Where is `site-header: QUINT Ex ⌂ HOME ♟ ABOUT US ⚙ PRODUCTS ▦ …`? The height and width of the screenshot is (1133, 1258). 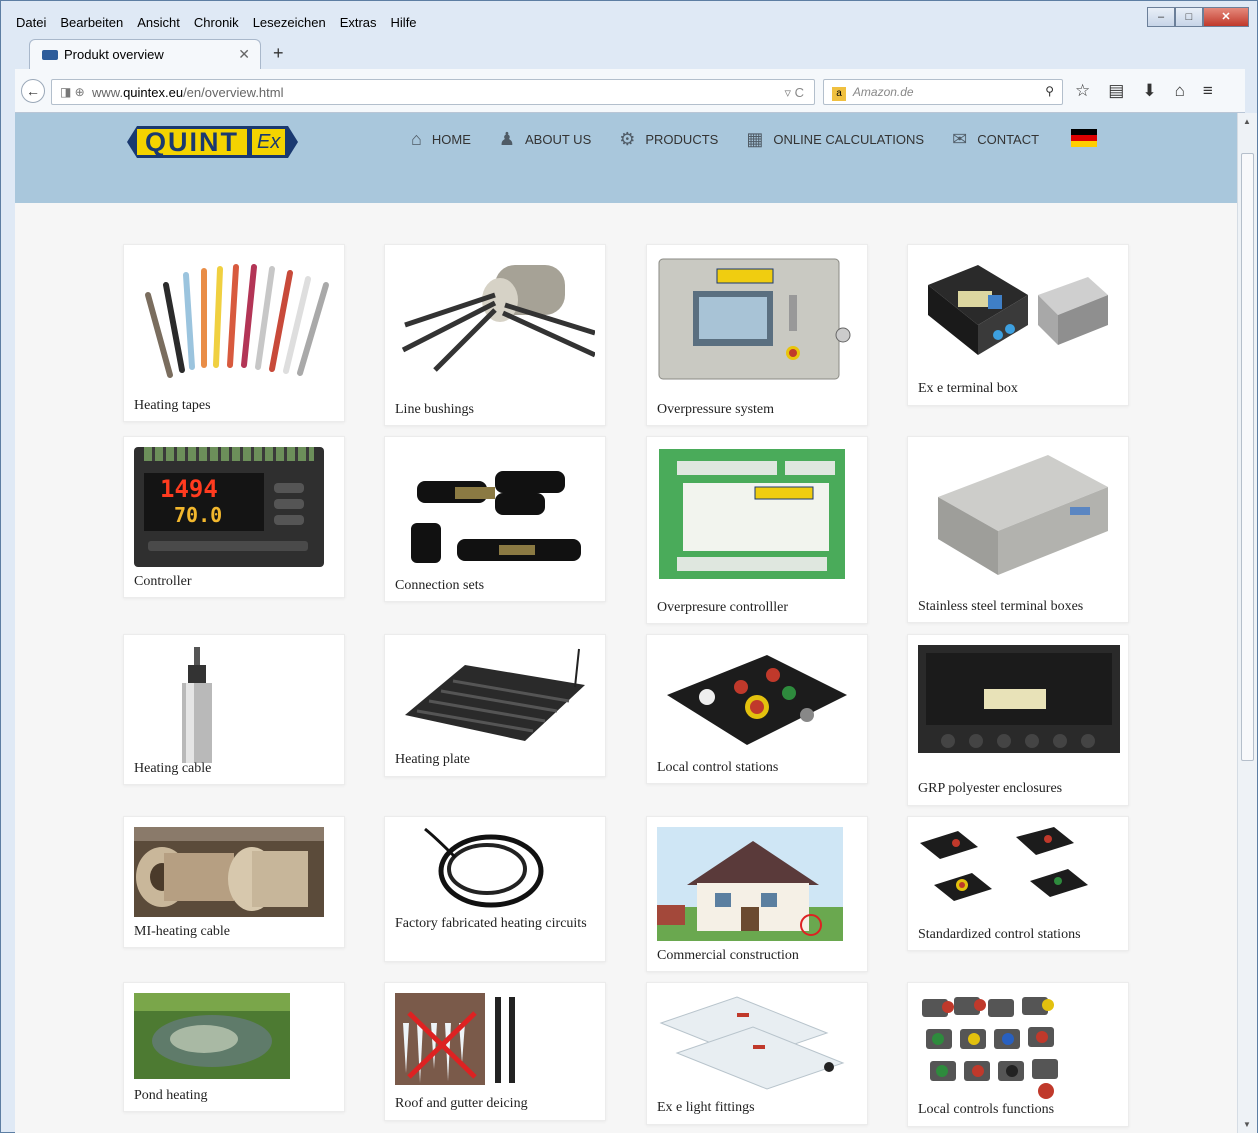
site-header: QUINT Ex ⌂ HOME ♟ ABOUT US ⚙ PRODUCTS ▦ … is located at coordinates (626, 158).